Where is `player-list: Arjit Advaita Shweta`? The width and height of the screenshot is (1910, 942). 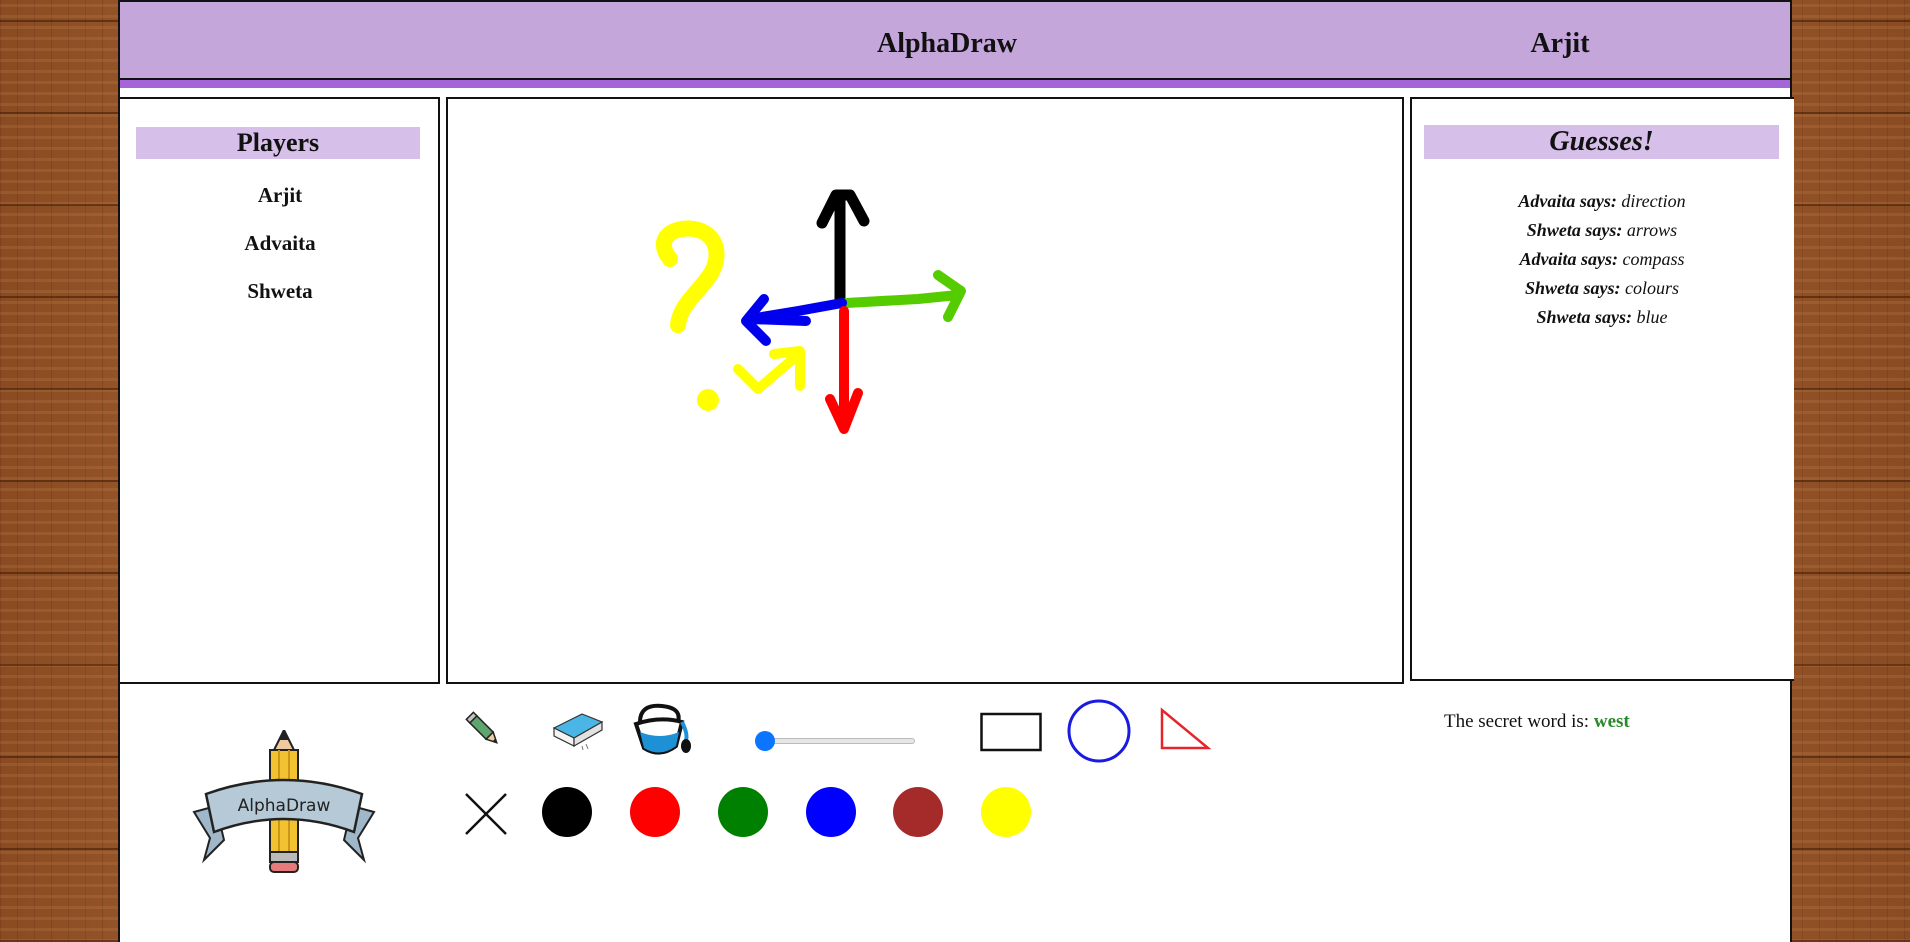 player-list: Arjit Advaita Shweta is located at coordinates (280, 251).